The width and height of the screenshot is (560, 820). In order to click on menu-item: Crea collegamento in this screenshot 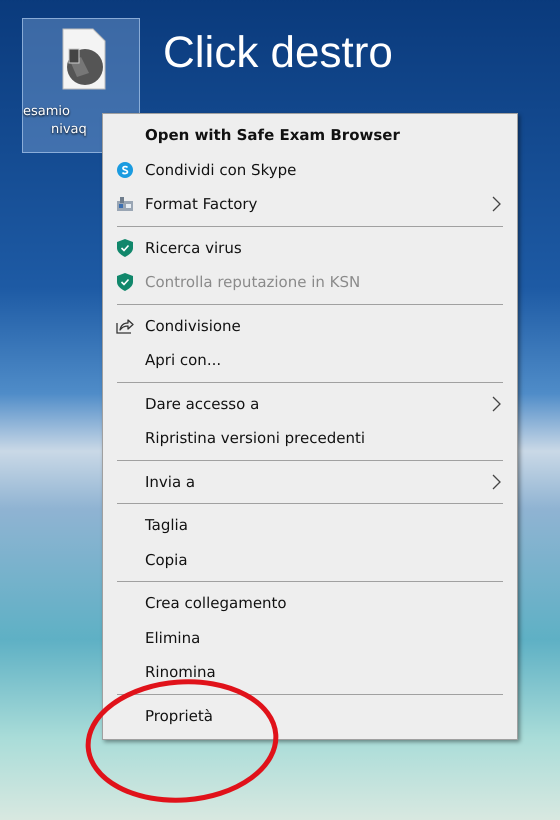, I will do `click(310, 603)`.